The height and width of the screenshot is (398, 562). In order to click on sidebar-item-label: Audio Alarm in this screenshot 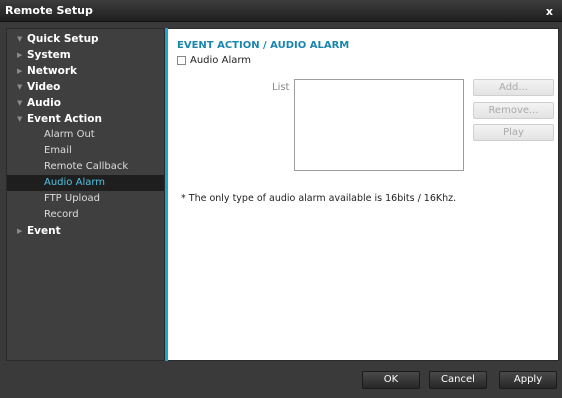, I will do `click(75, 182)`.